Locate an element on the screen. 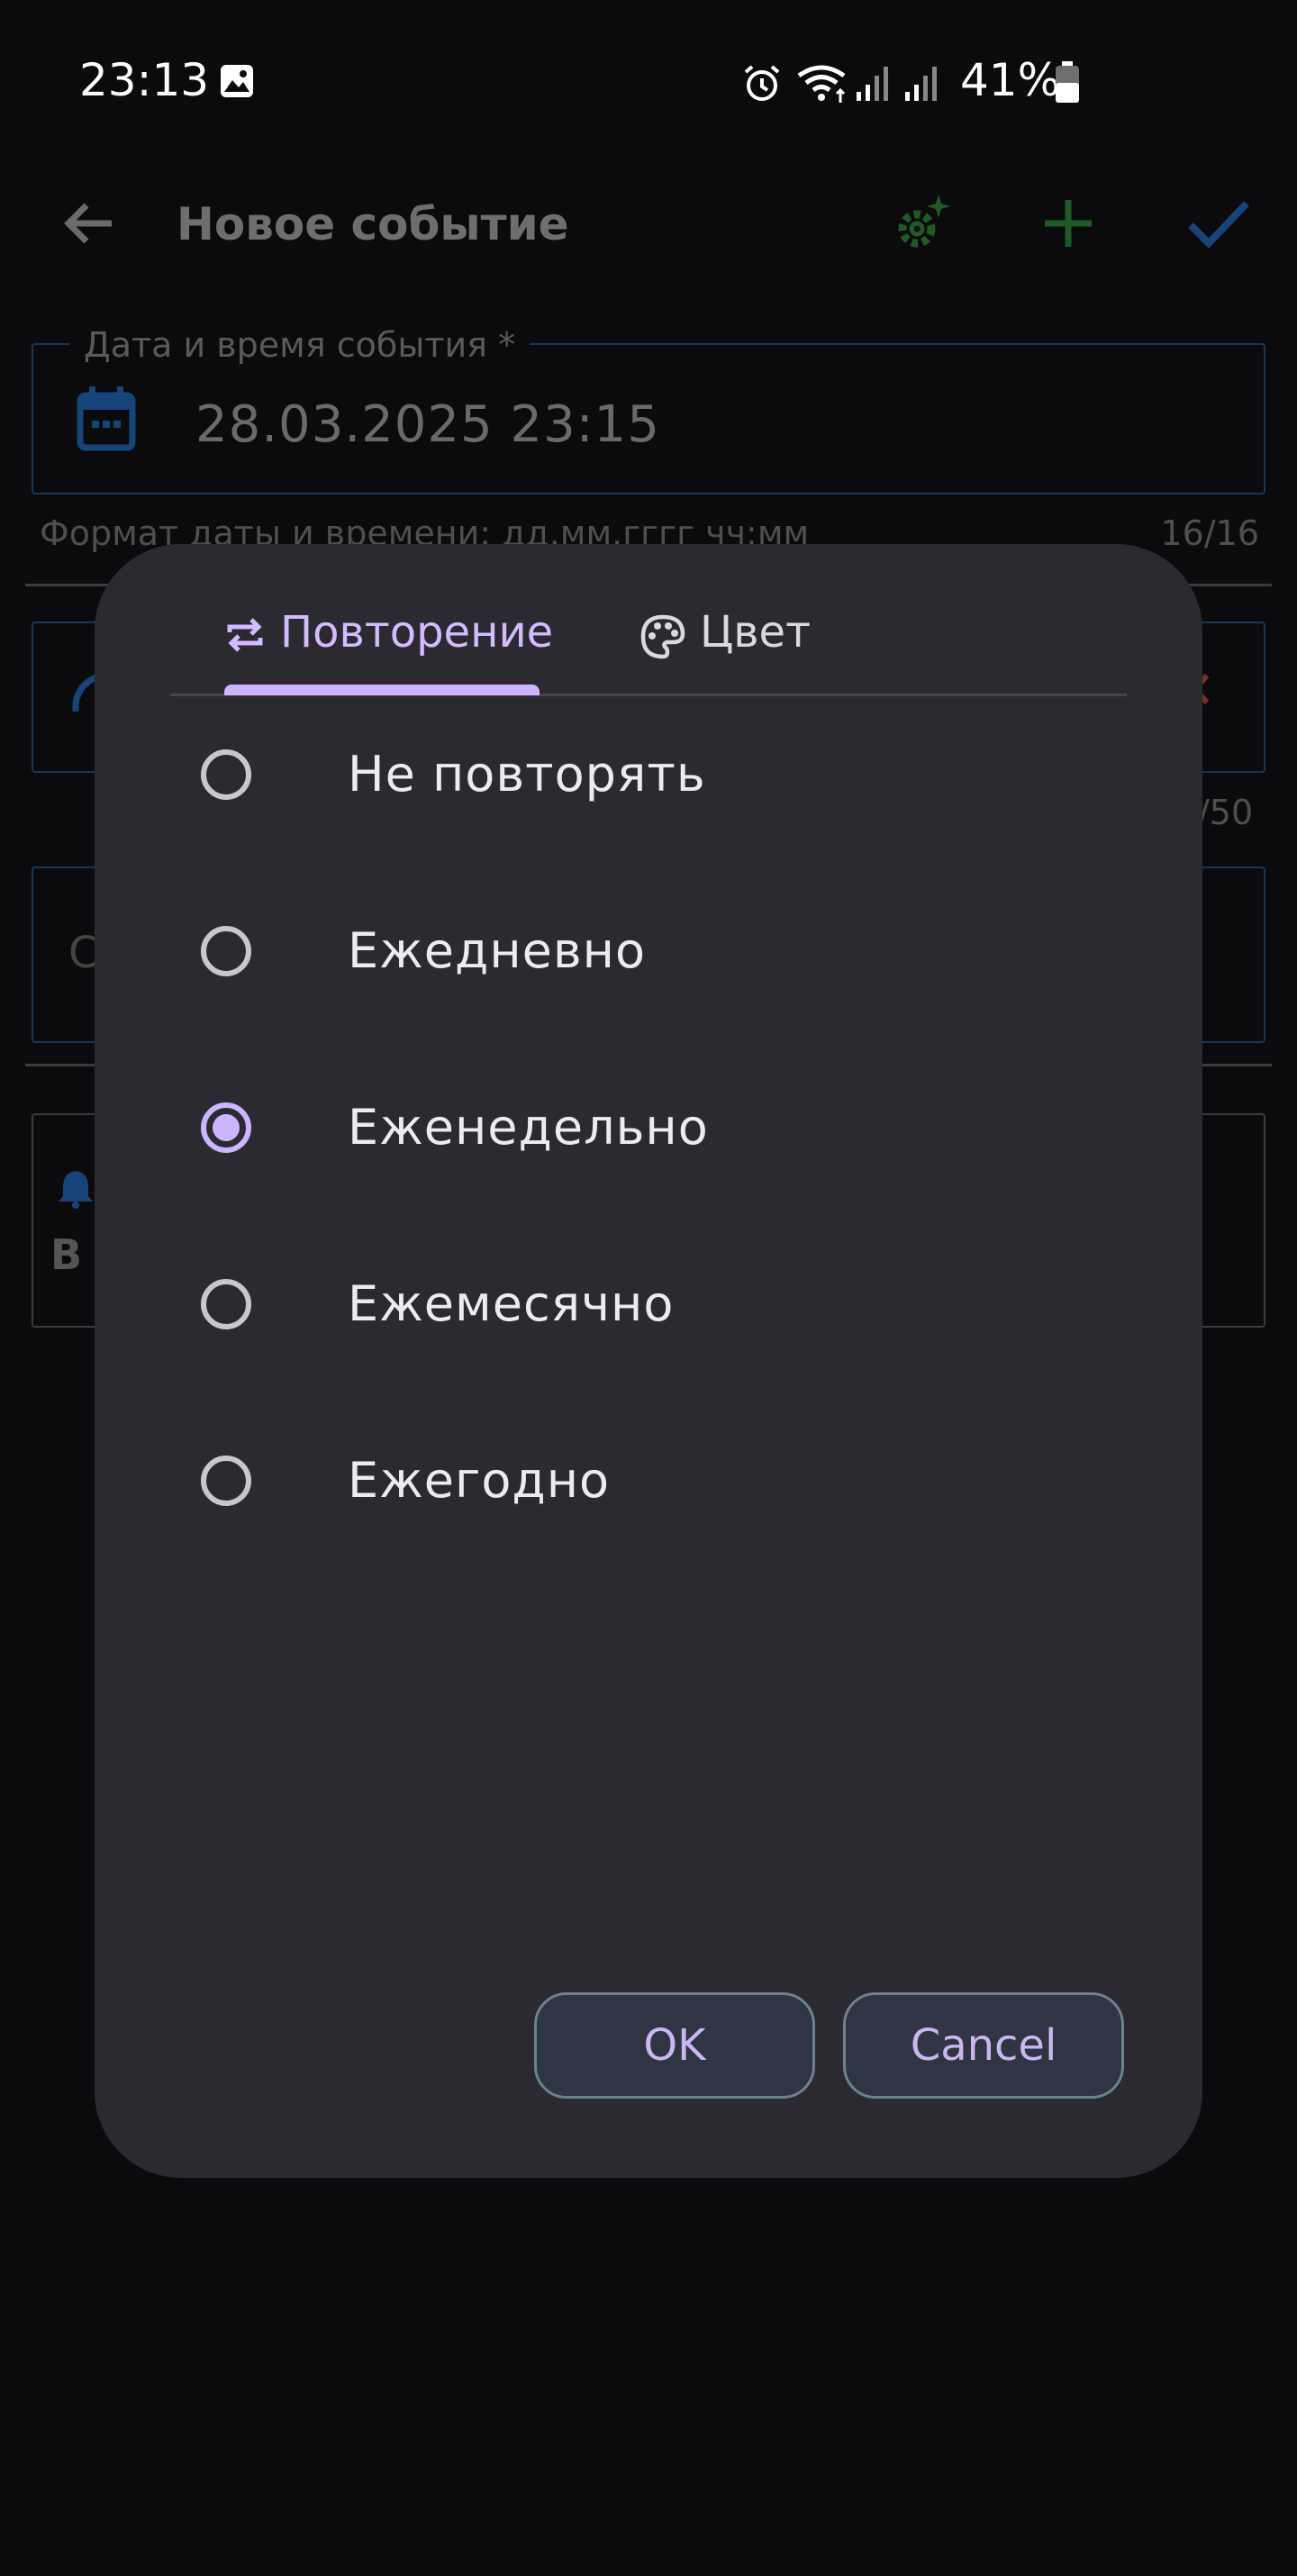 This screenshot has width=1297, height=2576. status-time: 23:13 is located at coordinates (144, 80).